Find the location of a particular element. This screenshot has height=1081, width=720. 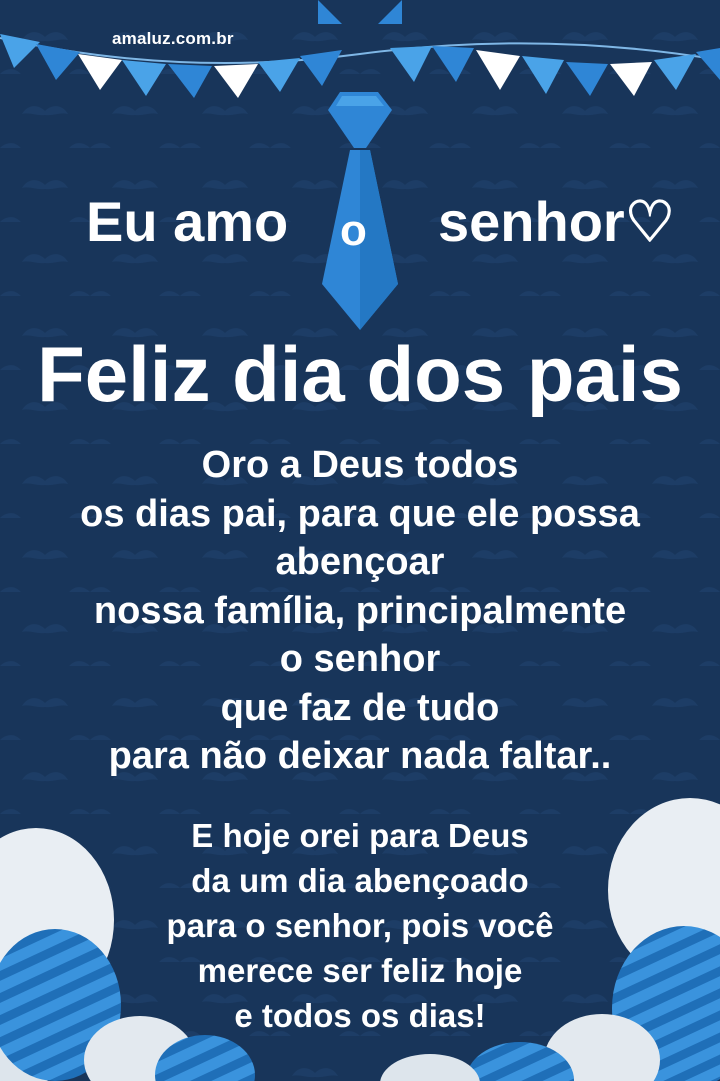

paragraph-line: merece ser feliz hoje is located at coordinates (360, 970).